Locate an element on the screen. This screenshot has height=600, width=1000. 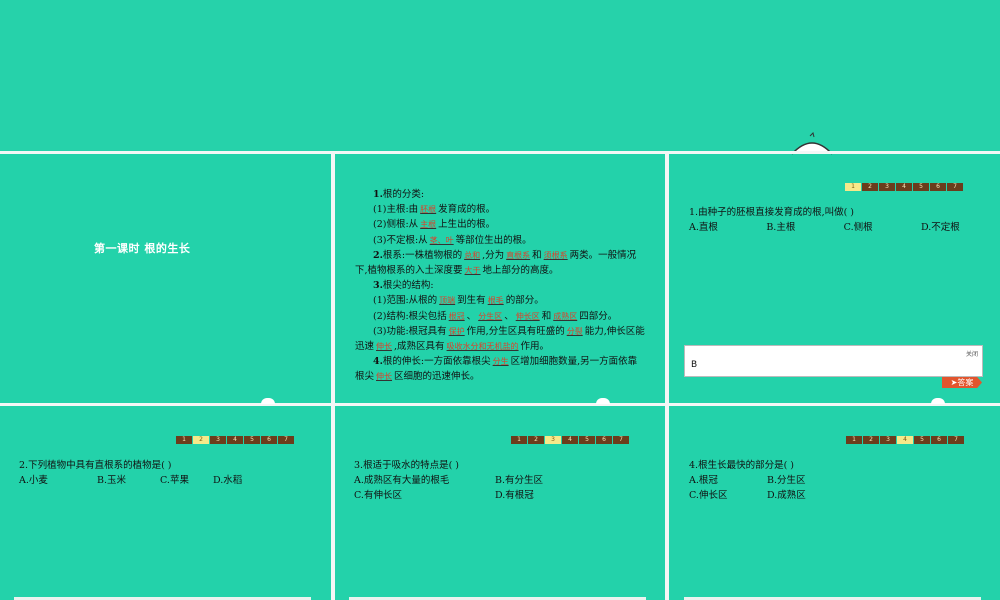
note-answer: 吸收水分和无机盐的 is located at coordinates (482, 347).